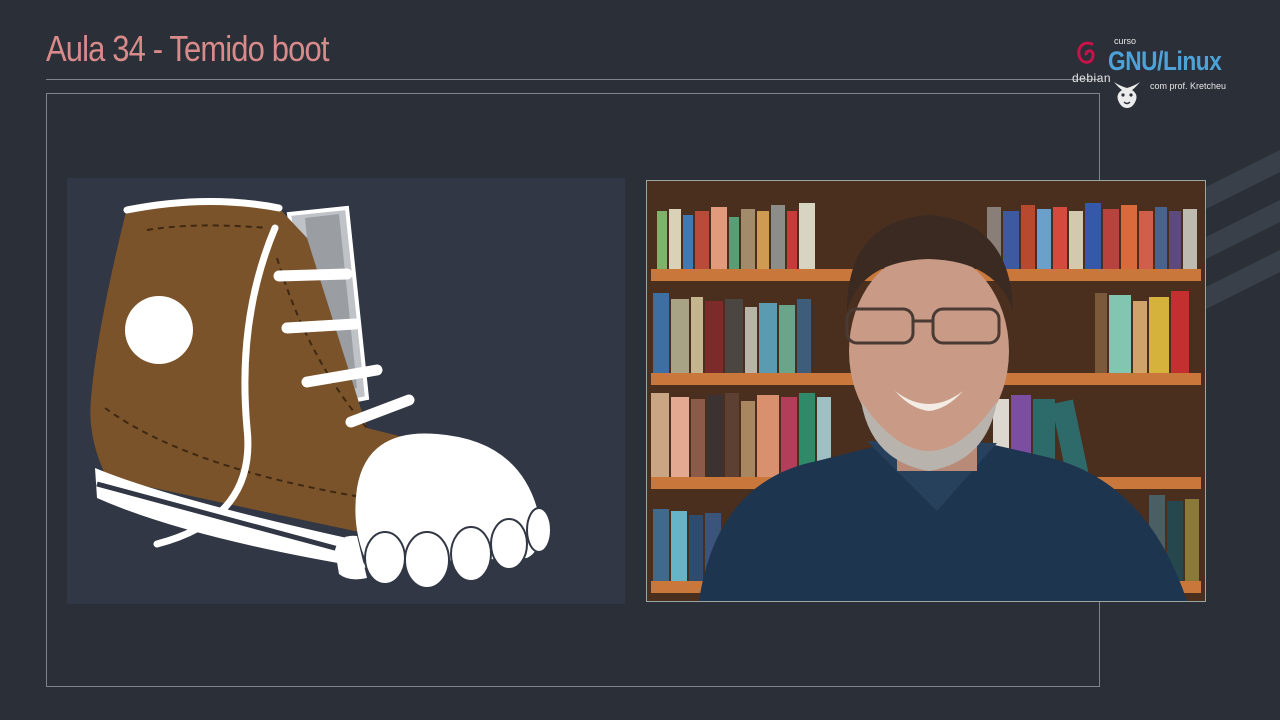  I want to click on gnu-head-icon, so click(1127, 95).